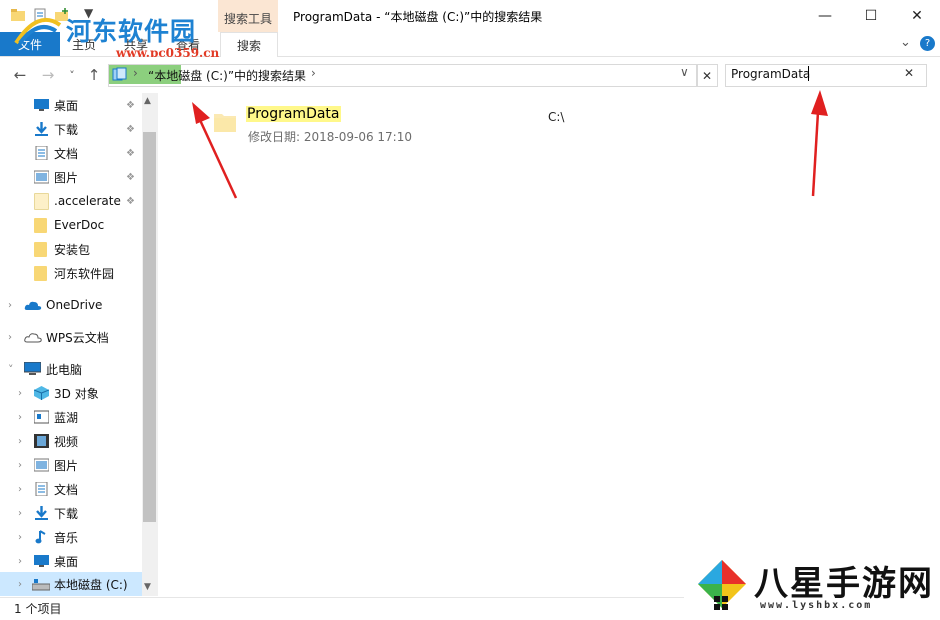 The width and height of the screenshot is (940, 620). Describe the element at coordinates (147, 587) in the screenshot. I see `scroll-down-icon: ▼` at that location.